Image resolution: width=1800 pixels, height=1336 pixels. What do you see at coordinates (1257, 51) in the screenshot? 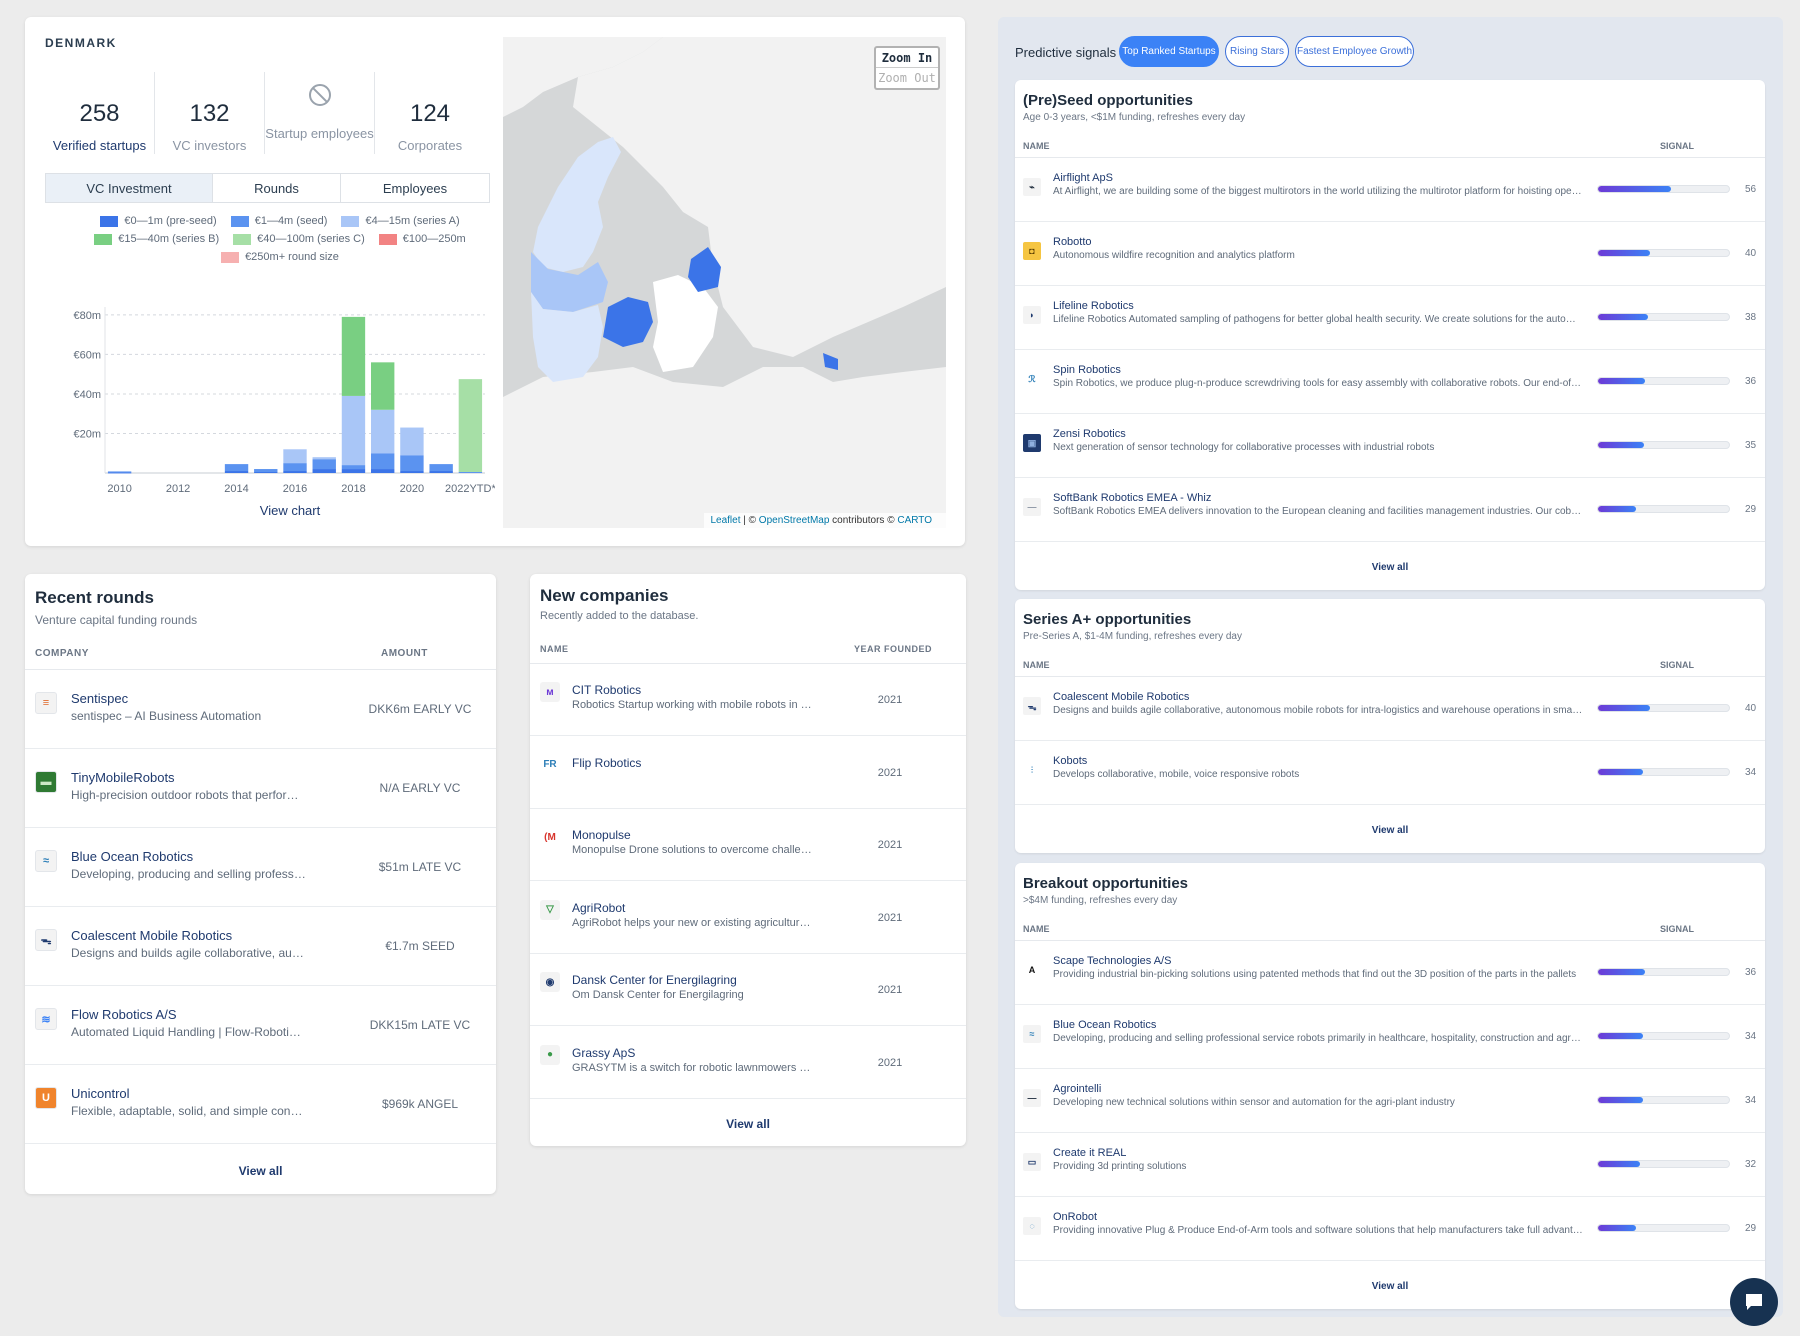
I see `pill-rising-stars: Rising Stars` at bounding box center [1257, 51].